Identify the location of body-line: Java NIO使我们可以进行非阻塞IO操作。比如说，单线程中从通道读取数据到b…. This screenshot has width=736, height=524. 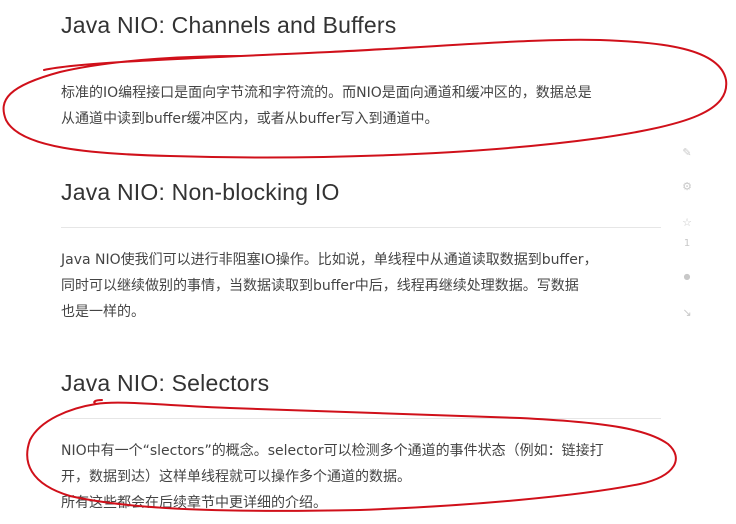
(329, 260).